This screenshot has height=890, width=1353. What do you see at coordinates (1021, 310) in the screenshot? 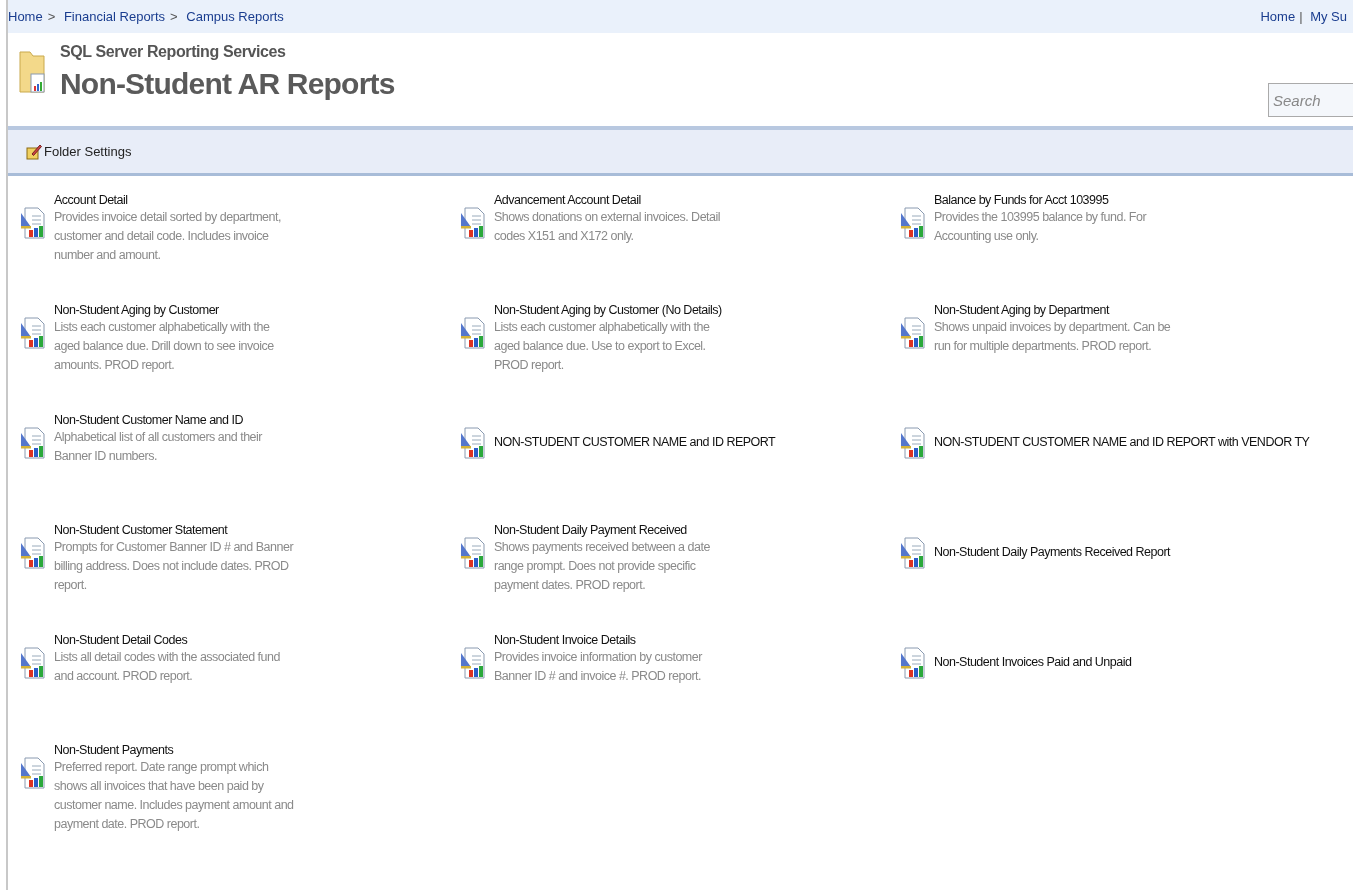
I see `report-link: Non-Student Aging by Department` at bounding box center [1021, 310].